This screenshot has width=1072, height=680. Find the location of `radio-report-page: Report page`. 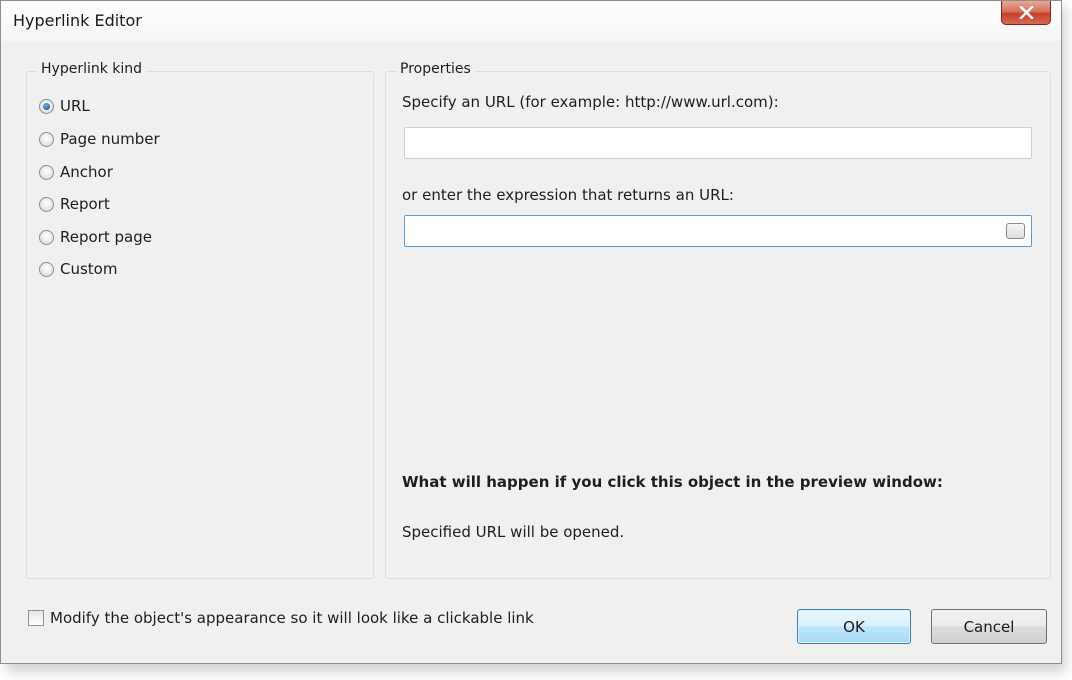

radio-report-page: Report page is located at coordinates (95, 237).